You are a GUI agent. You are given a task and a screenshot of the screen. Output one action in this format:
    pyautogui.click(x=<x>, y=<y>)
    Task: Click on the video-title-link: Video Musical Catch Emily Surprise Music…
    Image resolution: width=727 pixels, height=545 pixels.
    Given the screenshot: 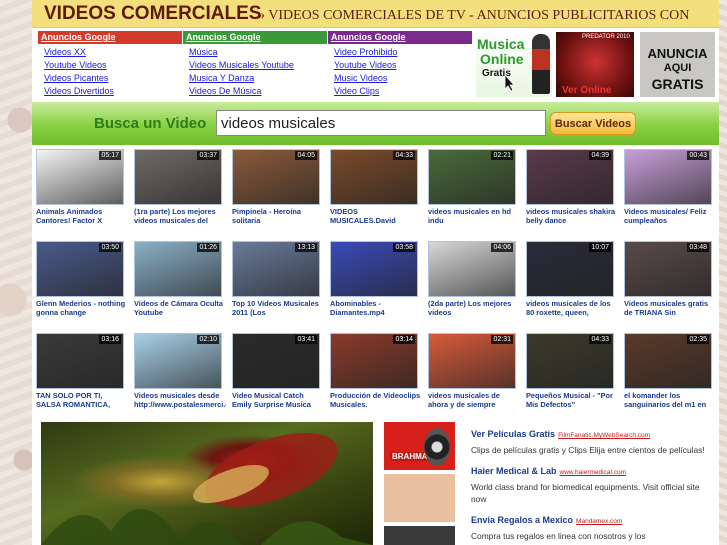 What is the action you would take?
    pyautogui.click(x=278, y=400)
    